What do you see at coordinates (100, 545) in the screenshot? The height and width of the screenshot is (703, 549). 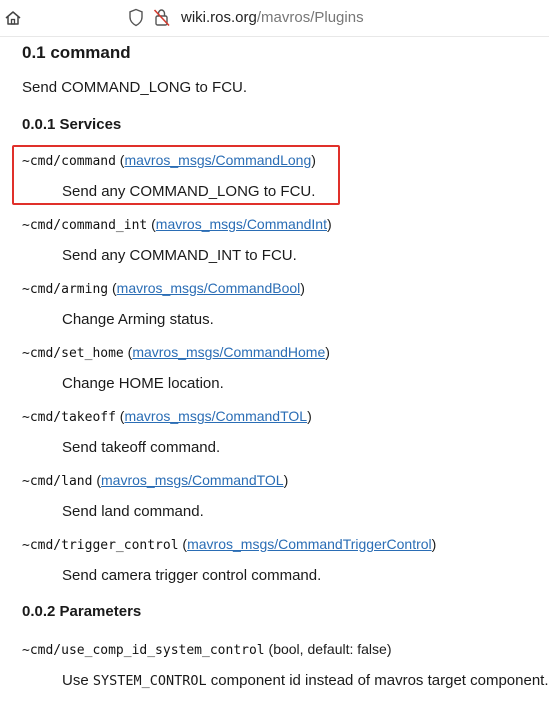 I see `service-name: ~cmd/trigger_control` at bounding box center [100, 545].